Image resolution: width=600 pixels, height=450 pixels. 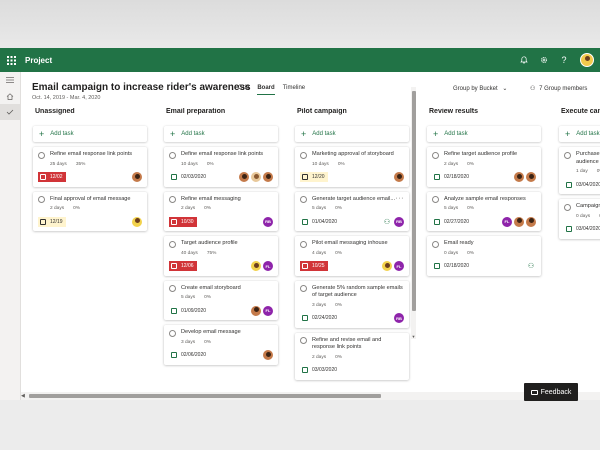 What do you see at coordinates (480, 88) in the screenshot?
I see `group-by-dropdown: Group by Bucket ⌄` at bounding box center [480, 88].